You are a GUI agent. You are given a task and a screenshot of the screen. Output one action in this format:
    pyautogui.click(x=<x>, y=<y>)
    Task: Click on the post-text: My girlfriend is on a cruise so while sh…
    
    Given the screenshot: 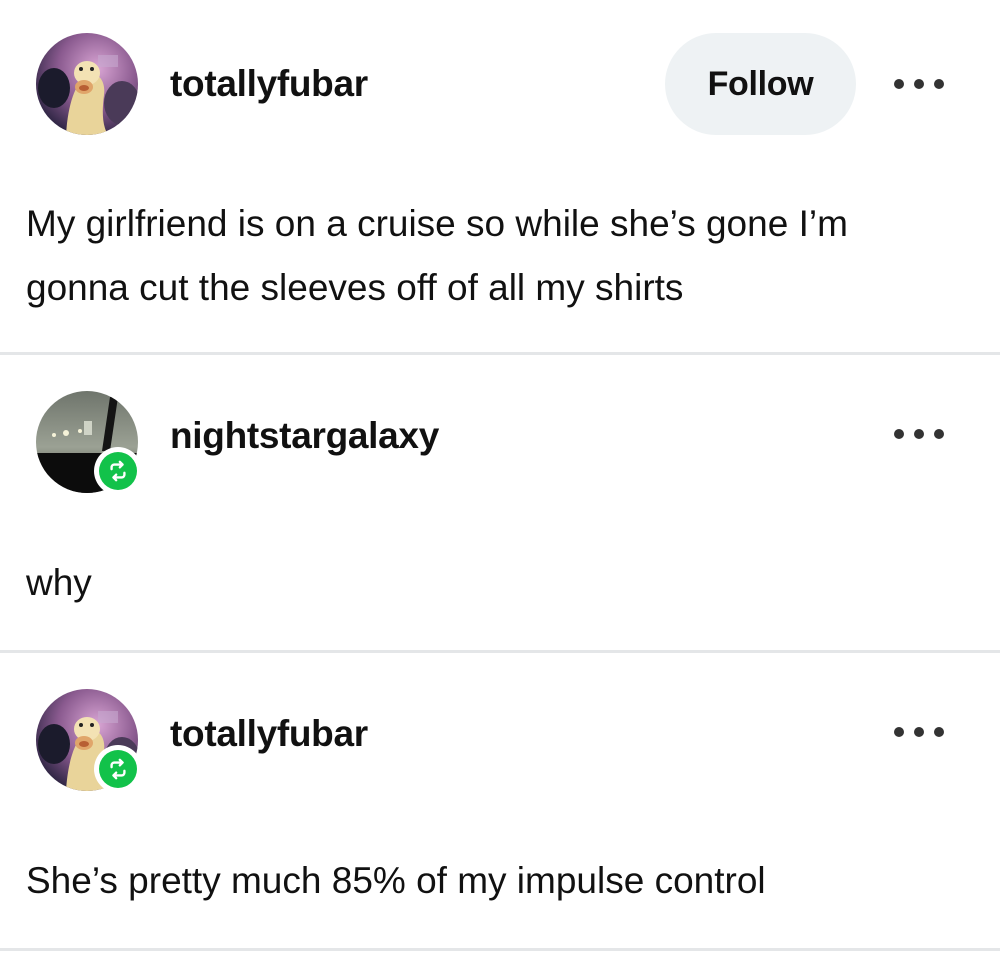 What is the action you would take?
    pyautogui.click(x=437, y=255)
    